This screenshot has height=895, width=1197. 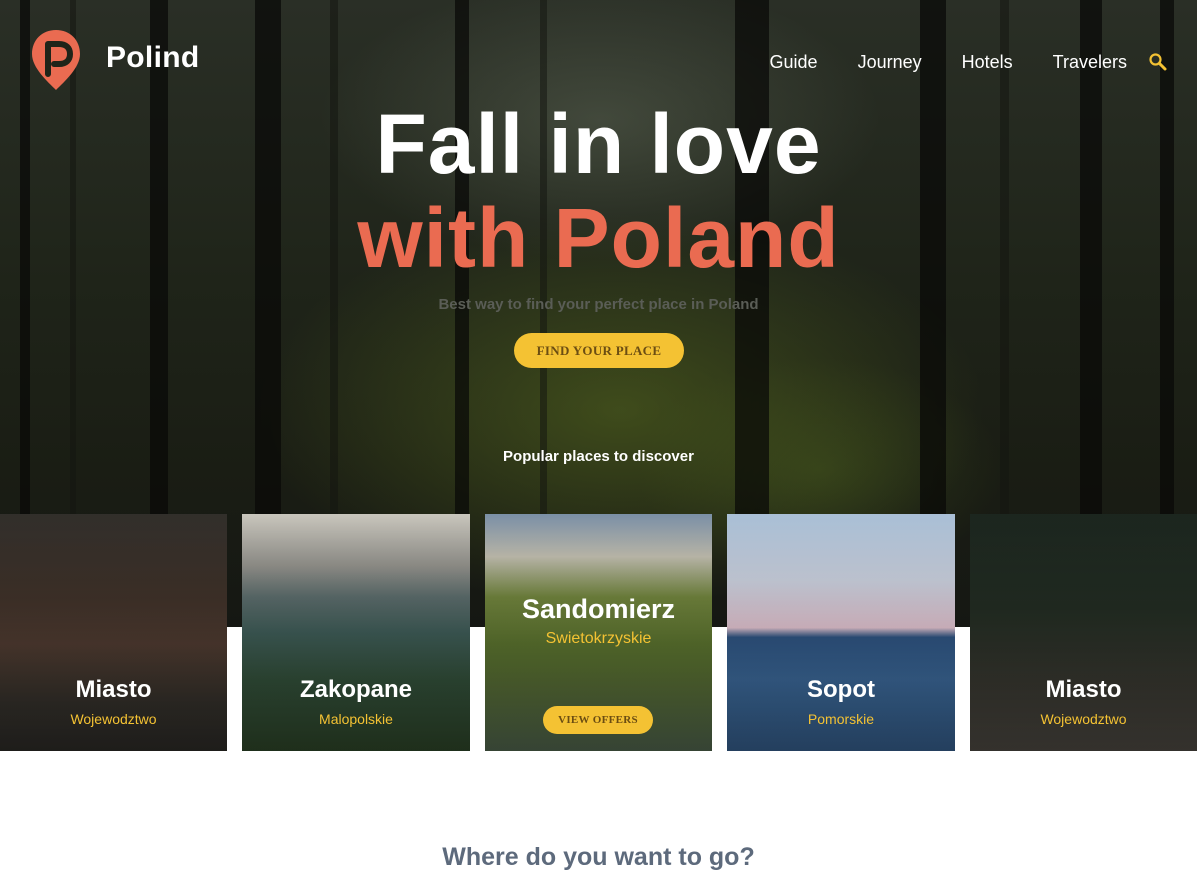 I want to click on place-region: Pomorskie, so click(x=841, y=719).